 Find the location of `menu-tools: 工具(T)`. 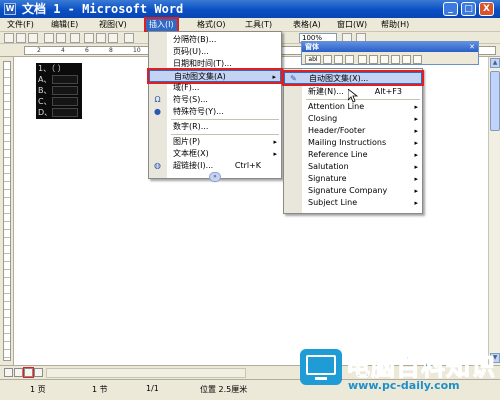

menu-tools: 工具(T) is located at coordinates (258, 25).